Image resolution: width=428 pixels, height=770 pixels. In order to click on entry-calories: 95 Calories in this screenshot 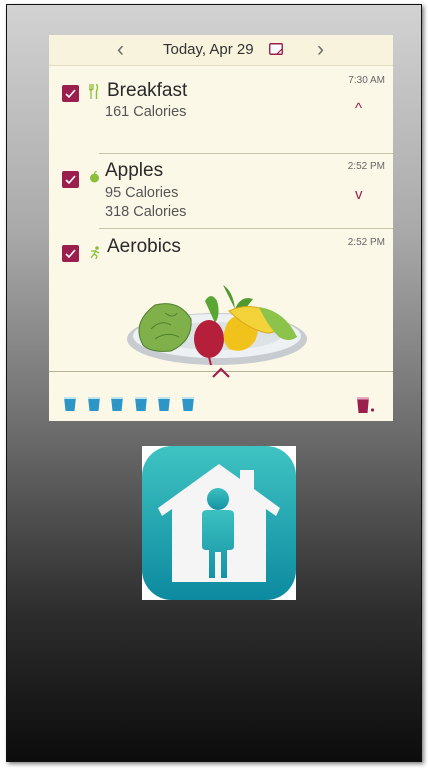, I will do `click(142, 193)`.